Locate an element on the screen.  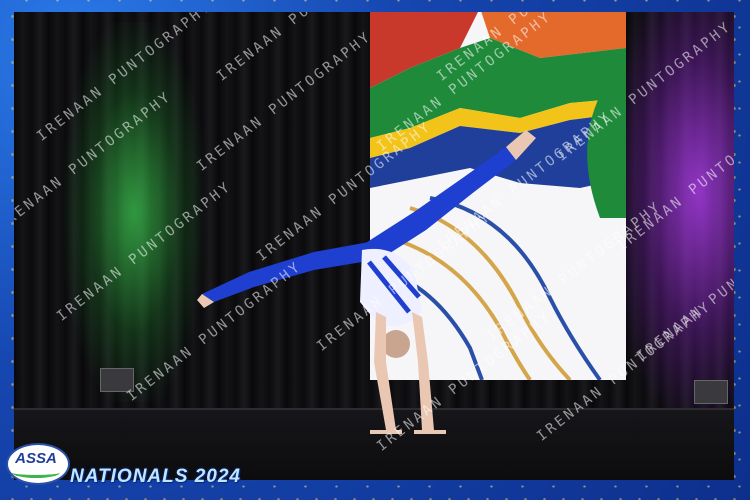
event-title: NATIONALS 2024 is located at coordinates (155, 476).